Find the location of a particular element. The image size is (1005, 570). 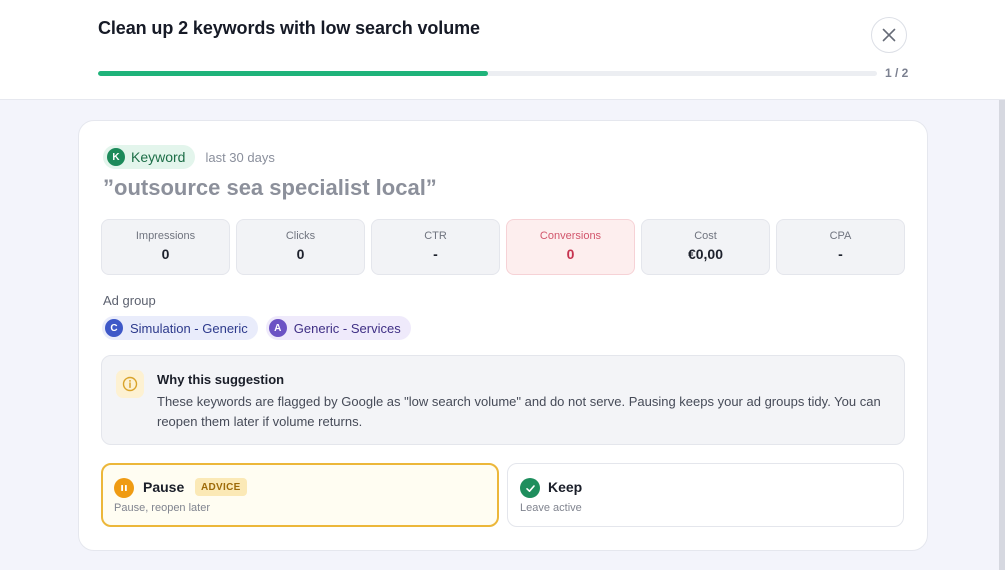

progress-fill is located at coordinates (293, 73).